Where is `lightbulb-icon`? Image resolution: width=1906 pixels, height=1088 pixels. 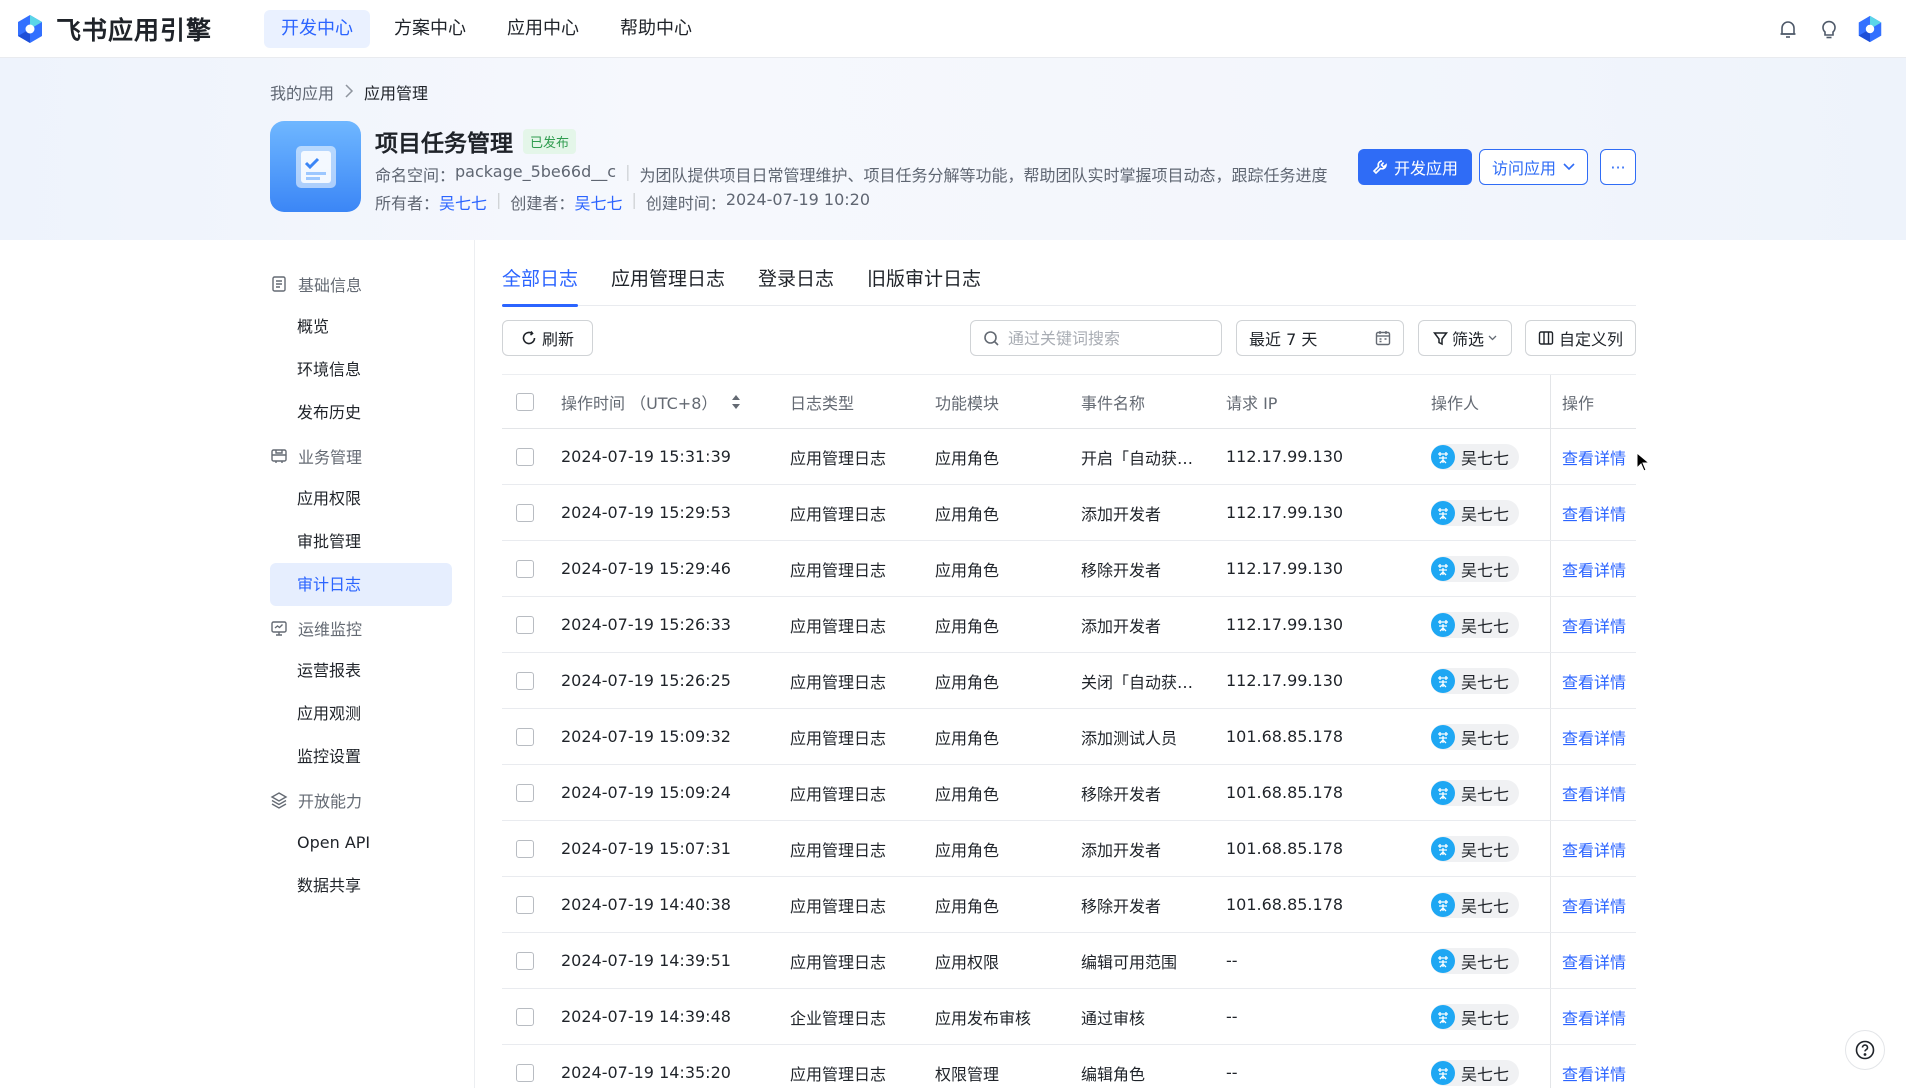
lightbulb-icon is located at coordinates (1829, 29).